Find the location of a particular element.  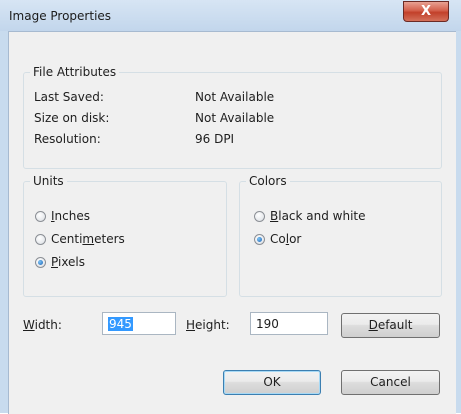

pixels-label: Pixels is located at coordinates (68, 262).